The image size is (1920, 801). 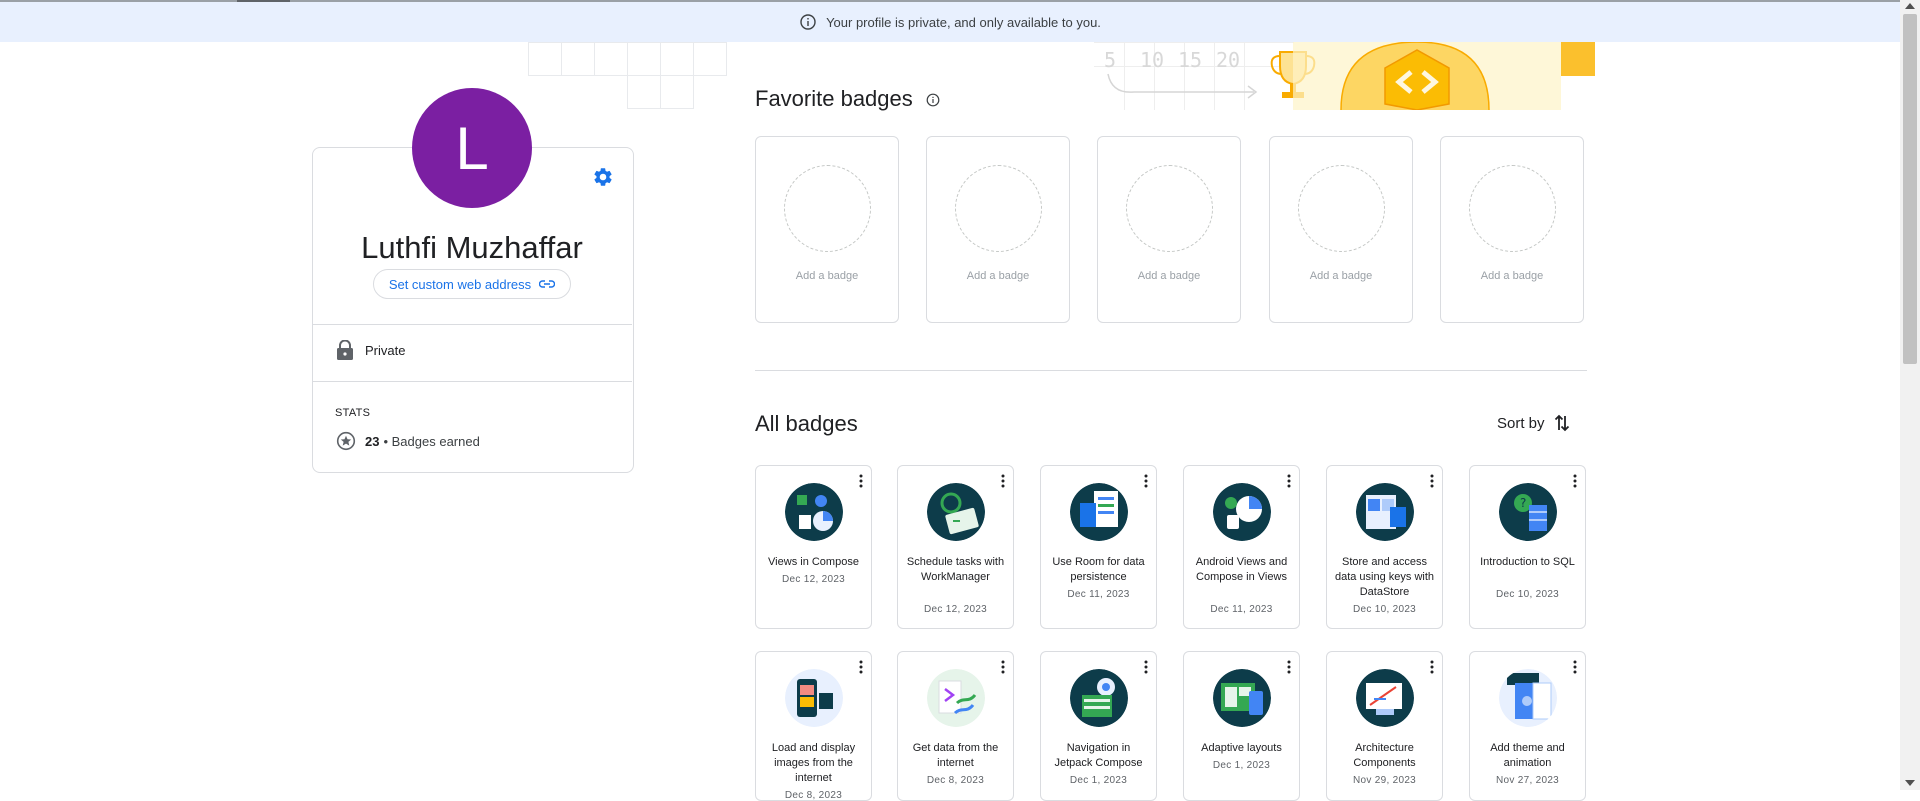 What do you see at coordinates (547, 284) in the screenshot?
I see `link-icon` at bounding box center [547, 284].